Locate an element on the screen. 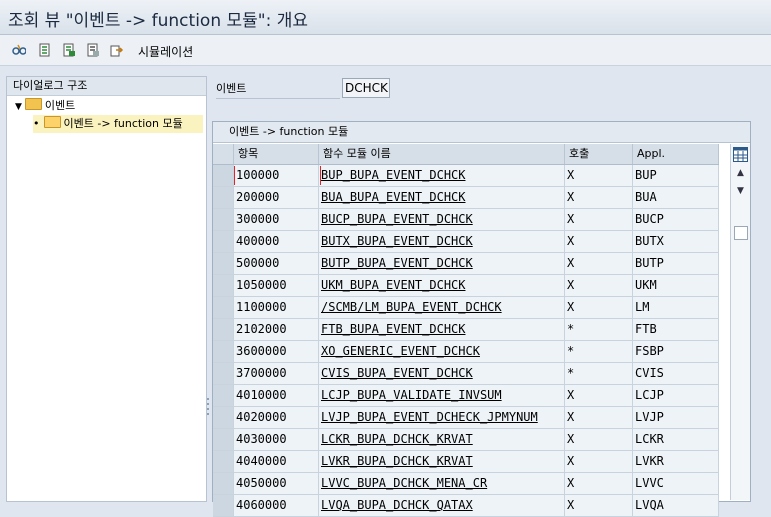 The image size is (771, 517). table-row: 3700000 CVIS_BUPA_EVENT_DCHCK * CVIS is located at coordinates (466, 374).